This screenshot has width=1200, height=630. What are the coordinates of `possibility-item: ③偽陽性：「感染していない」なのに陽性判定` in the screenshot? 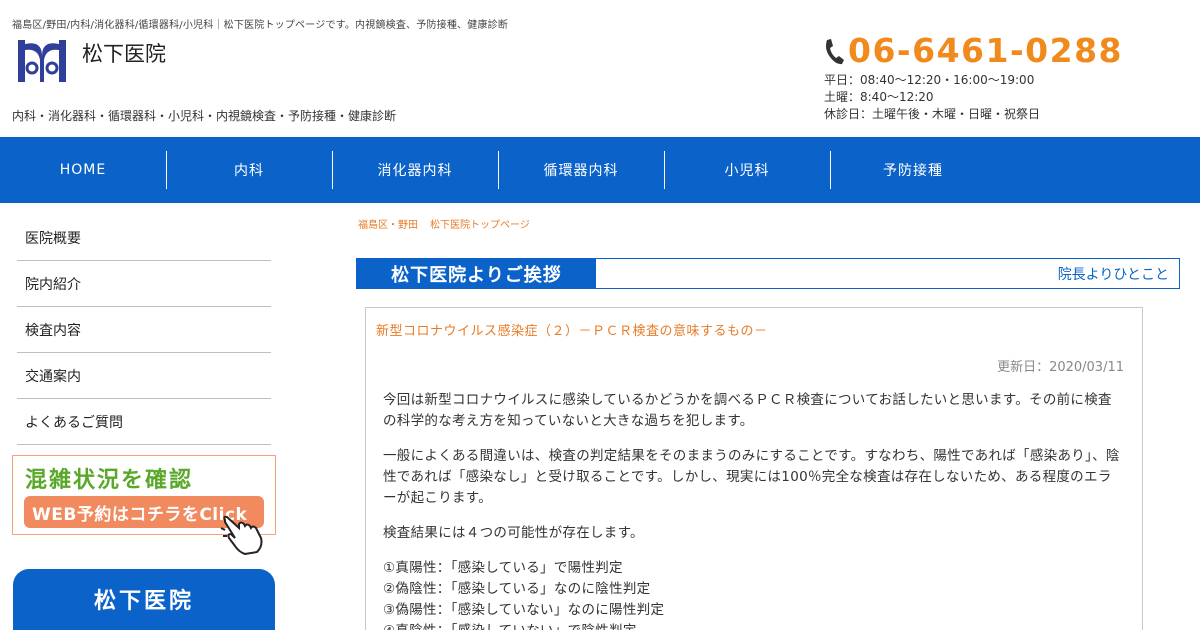 It's located at (524, 610).